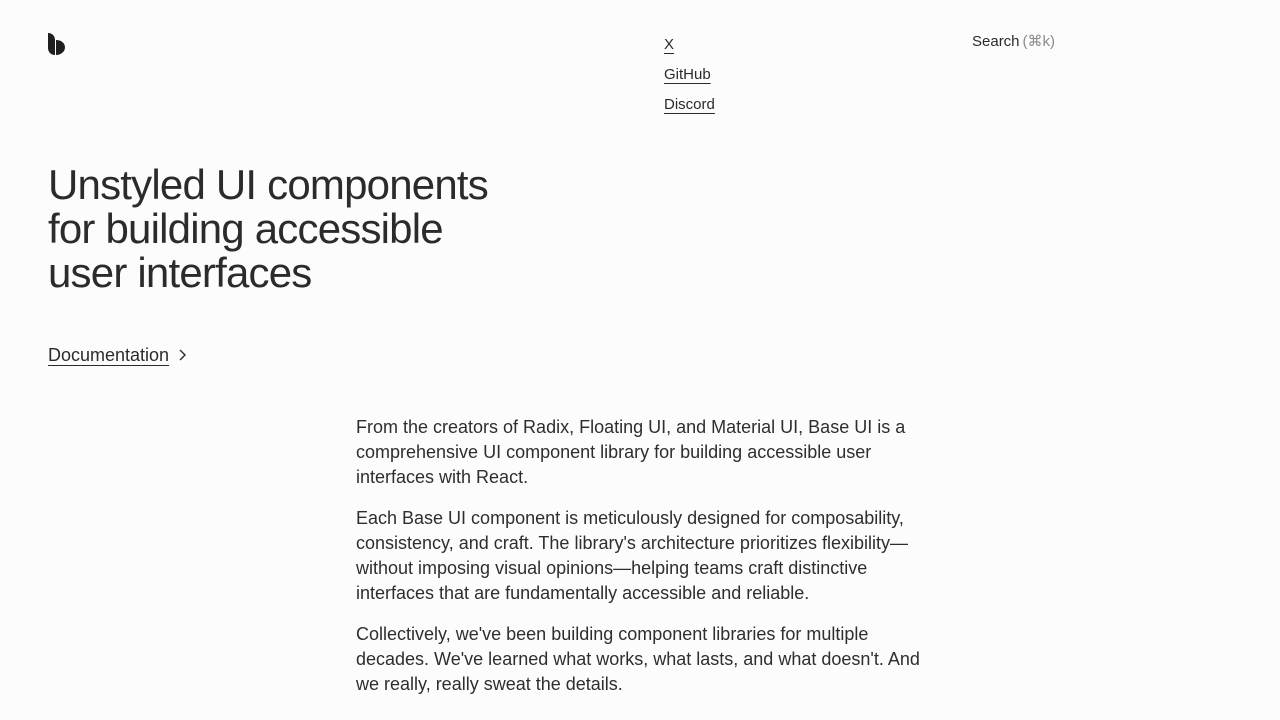 Image resolution: width=1280 pixels, height=720 pixels. I want to click on header-nav: X GitHub Discord, so click(689, 75).